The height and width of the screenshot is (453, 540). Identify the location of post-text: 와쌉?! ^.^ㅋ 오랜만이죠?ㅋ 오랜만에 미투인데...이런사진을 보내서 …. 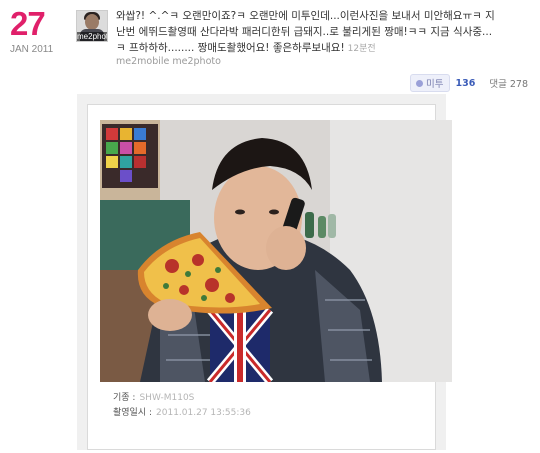
(321, 32).